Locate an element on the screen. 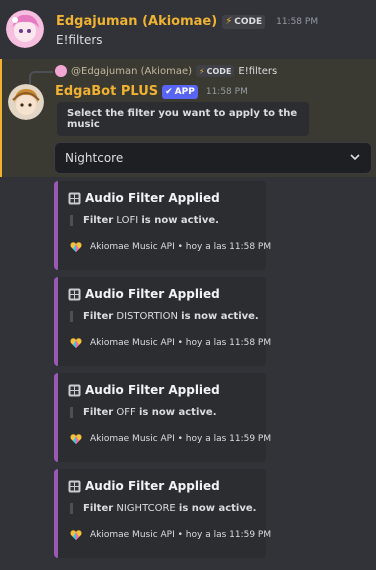 The width and height of the screenshot is (376, 570). embed-description: Filter DISTORTION is now active. is located at coordinates (164, 316).